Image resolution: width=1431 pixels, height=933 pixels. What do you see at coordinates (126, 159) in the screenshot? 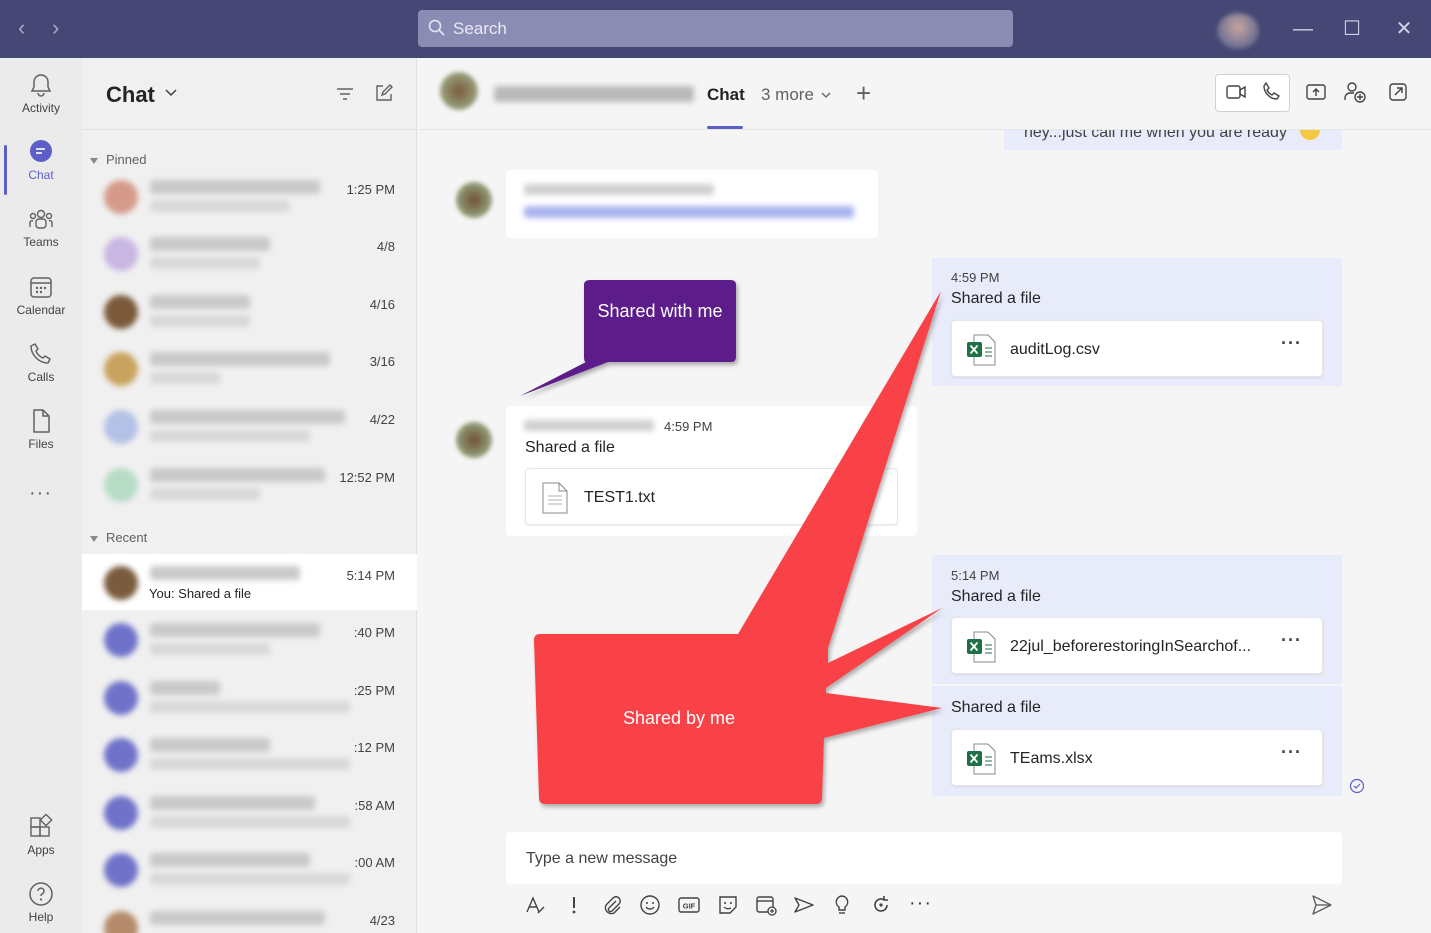
I see `pinned-label: Pinned` at bounding box center [126, 159].